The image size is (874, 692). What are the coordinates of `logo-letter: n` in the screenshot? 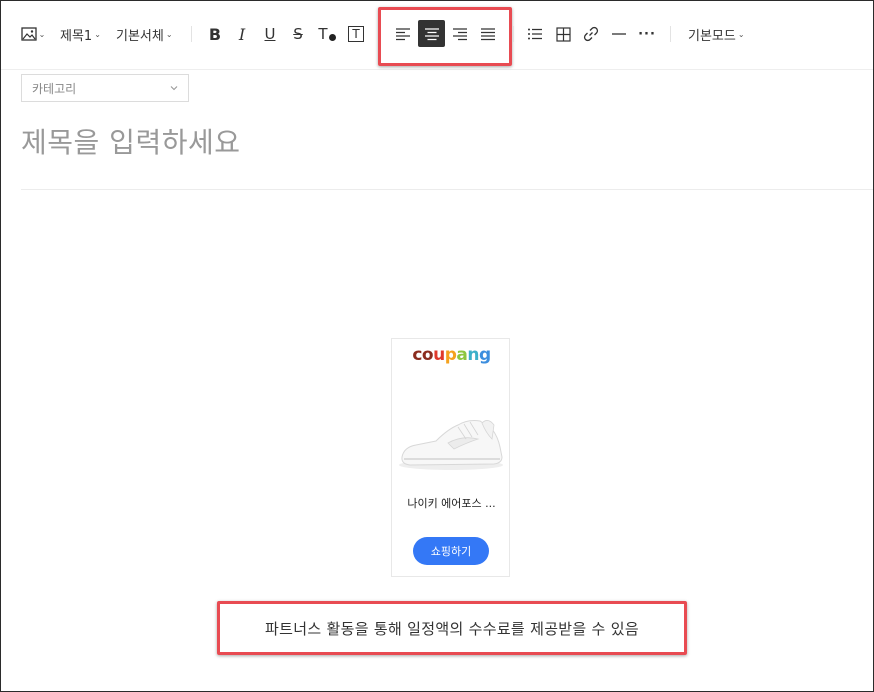 It's located at (473, 355).